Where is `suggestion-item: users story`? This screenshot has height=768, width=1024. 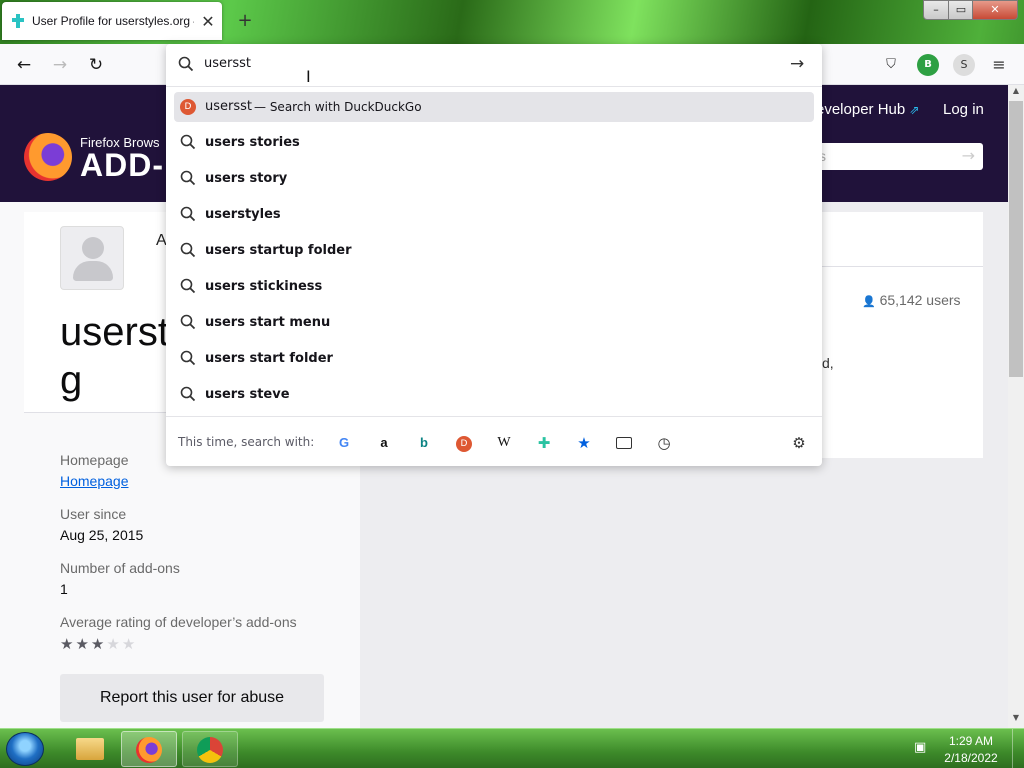
suggestion-item: users story is located at coordinates (494, 179).